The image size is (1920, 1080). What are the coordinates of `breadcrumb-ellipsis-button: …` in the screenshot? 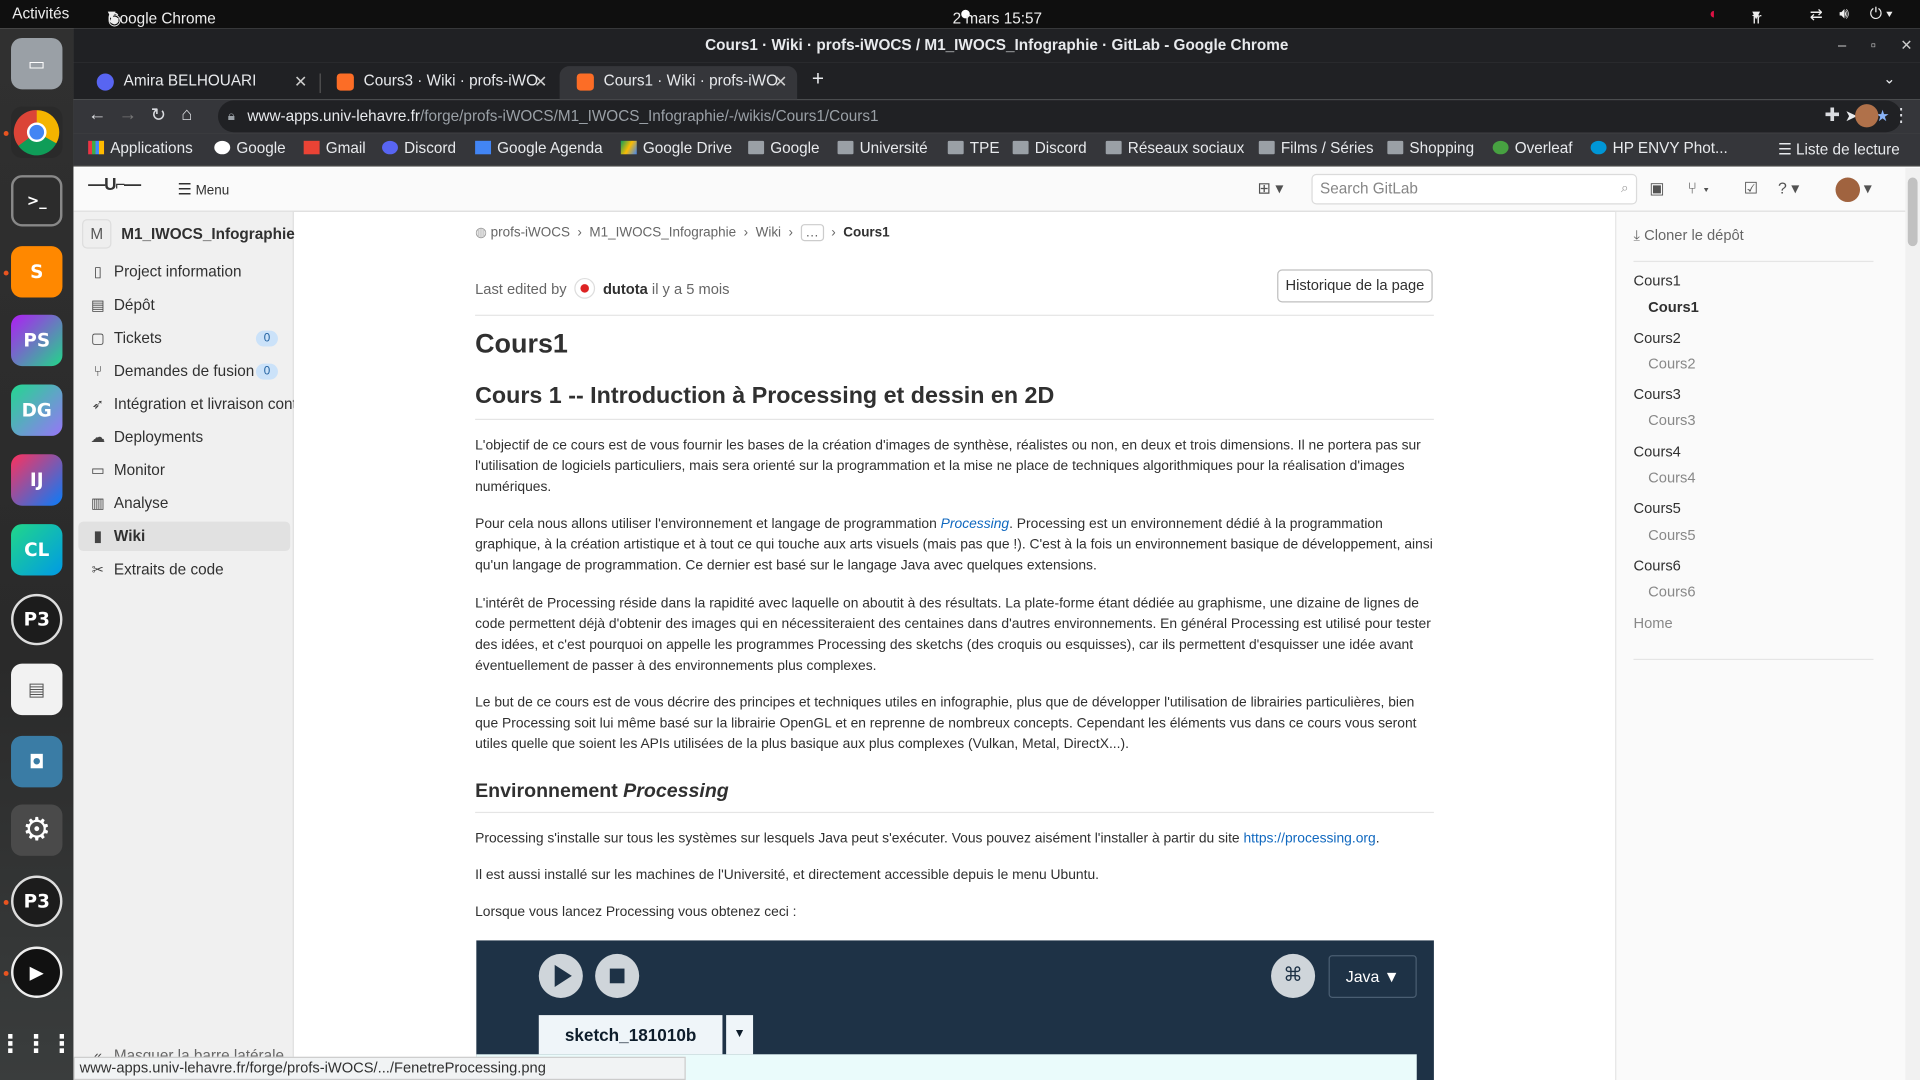 It's located at (812, 233).